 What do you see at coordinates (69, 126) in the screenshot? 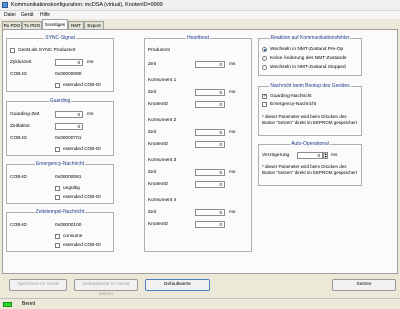
I see `guarding-factor-input: 0` at bounding box center [69, 126].